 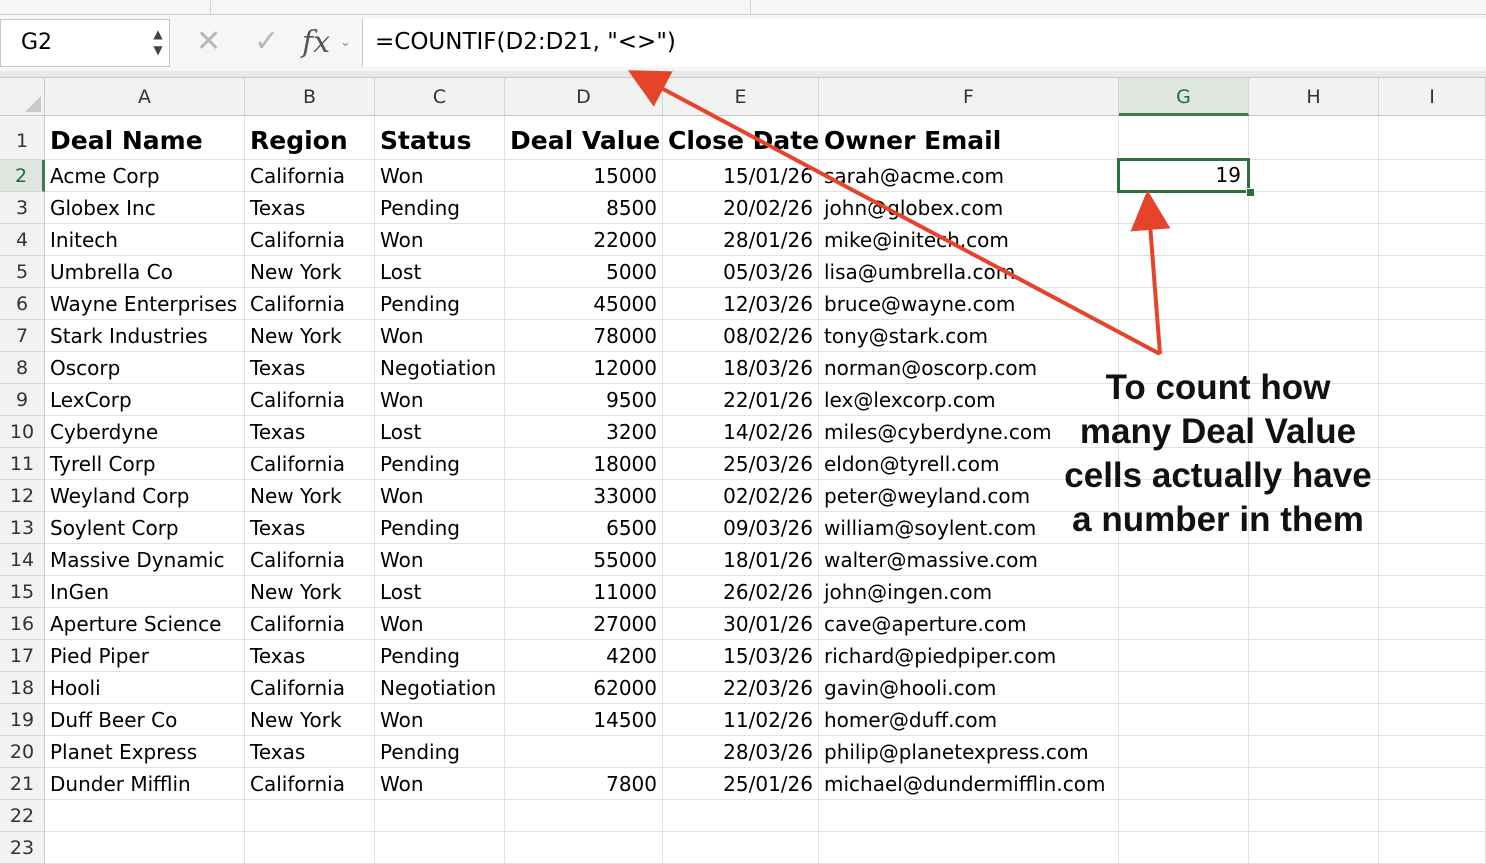 I want to click on arrow-to-formula, so click(x=894, y=213).